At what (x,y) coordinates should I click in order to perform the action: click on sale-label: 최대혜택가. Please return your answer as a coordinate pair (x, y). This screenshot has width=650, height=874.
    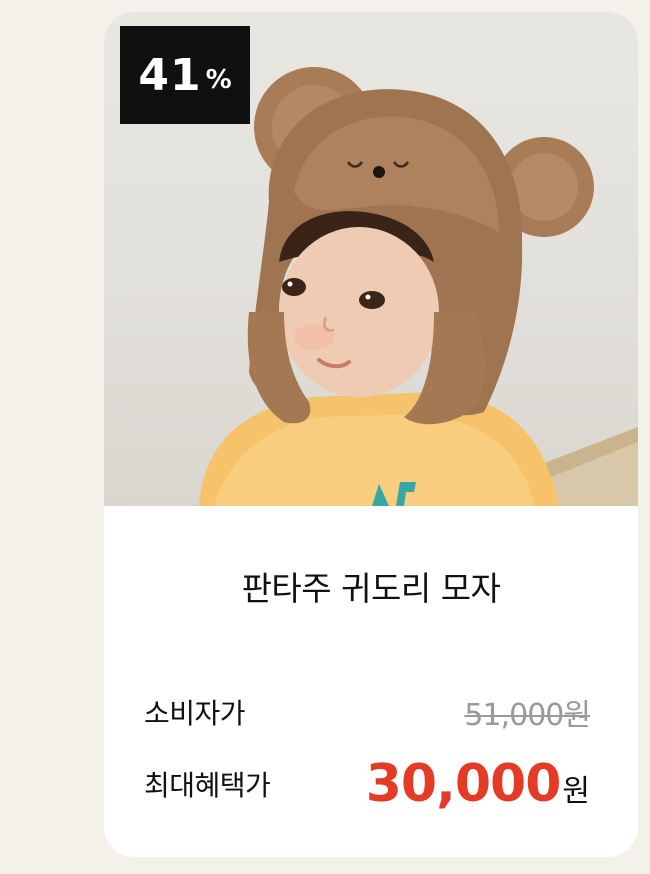
    Looking at the image, I should click on (207, 785).